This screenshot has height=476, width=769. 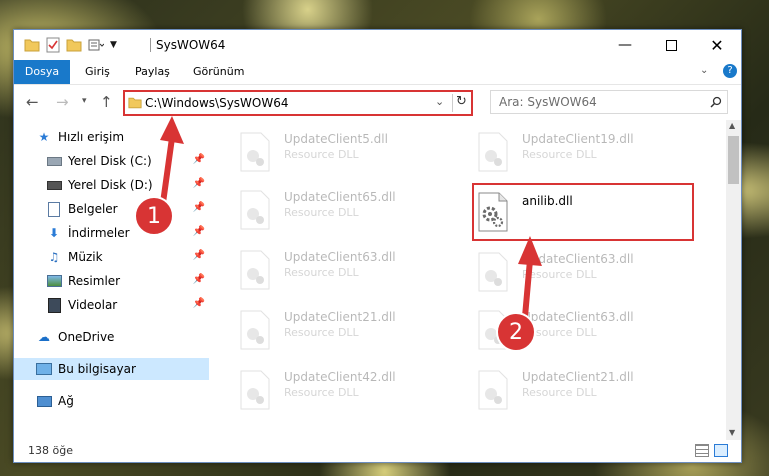 What do you see at coordinates (732, 432) in the screenshot?
I see `scroll-down-icon: ▼` at bounding box center [732, 432].